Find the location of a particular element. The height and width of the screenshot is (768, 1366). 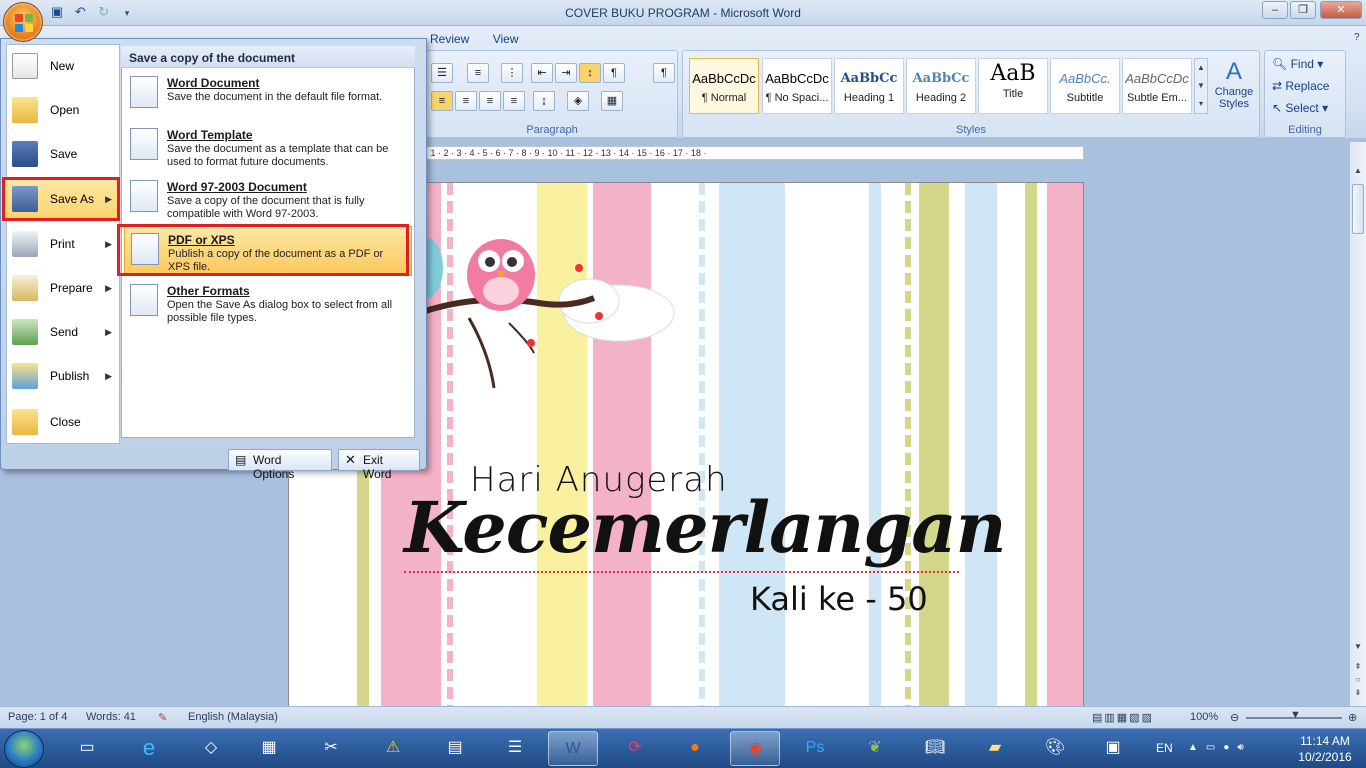

save-icon: ▣ is located at coordinates (57, 12).